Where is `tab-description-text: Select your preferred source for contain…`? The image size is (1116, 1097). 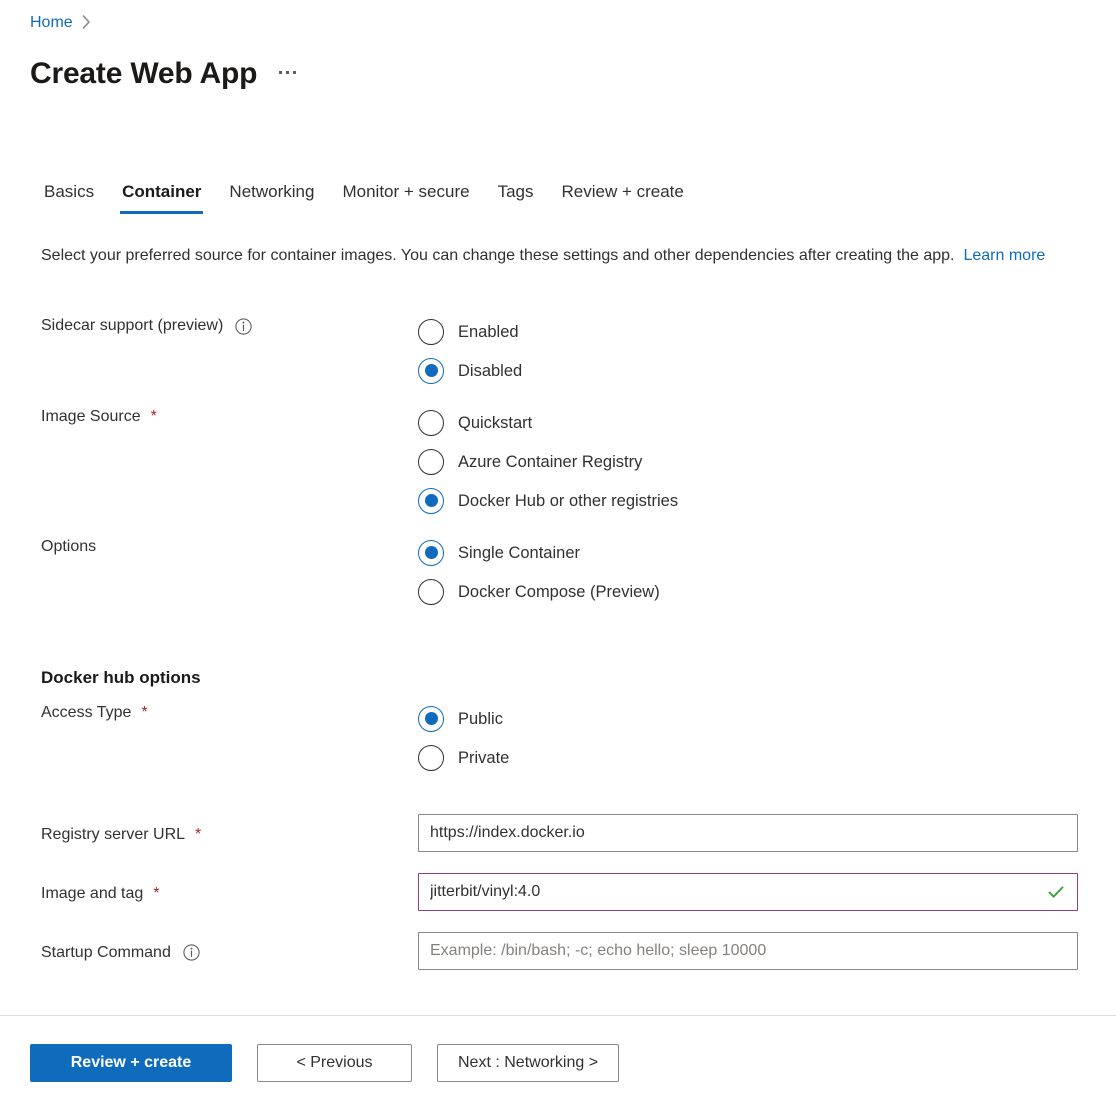 tab-description-text: Select your preferred source for contain… is located at coordinates (498, 255).